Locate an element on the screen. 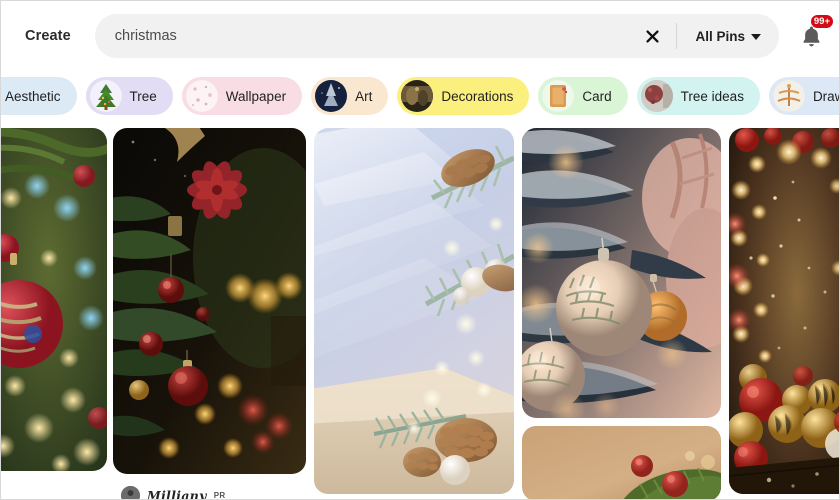  filter-pill-label: Tree ideas is located at coordinates (712, 96).